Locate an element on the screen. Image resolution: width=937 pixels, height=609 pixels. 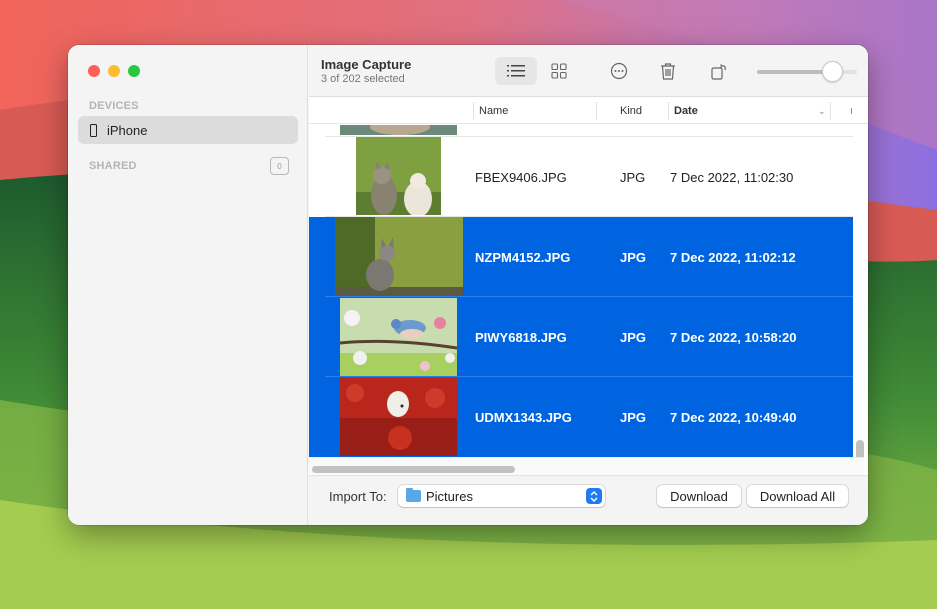
more-actions-button is located at coordinates (619, 71).